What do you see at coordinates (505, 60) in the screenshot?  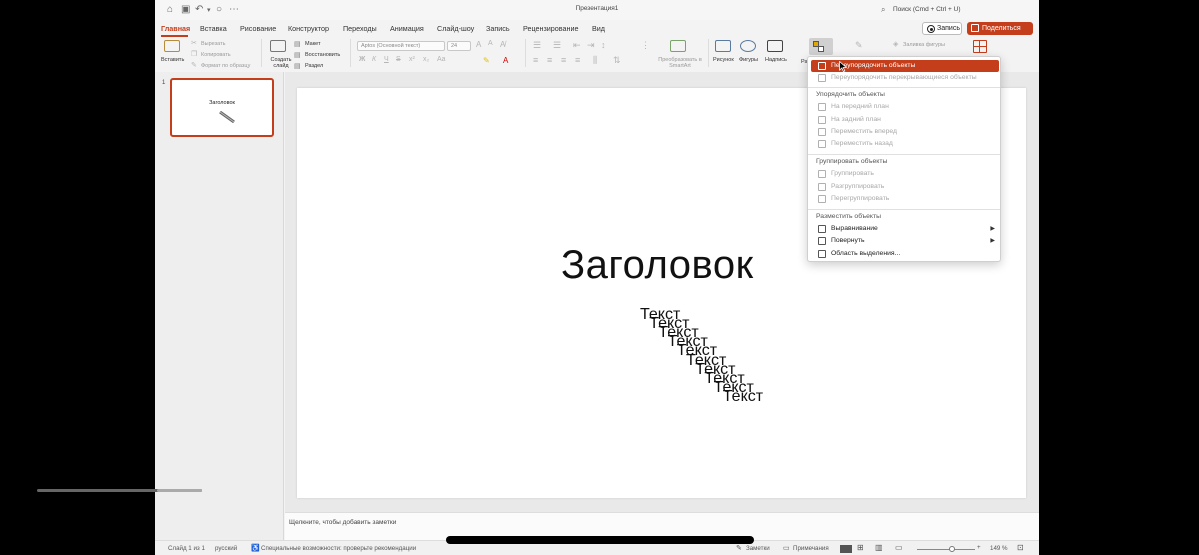 I see `font-color-icon: A` at bounding box center [505, 60].